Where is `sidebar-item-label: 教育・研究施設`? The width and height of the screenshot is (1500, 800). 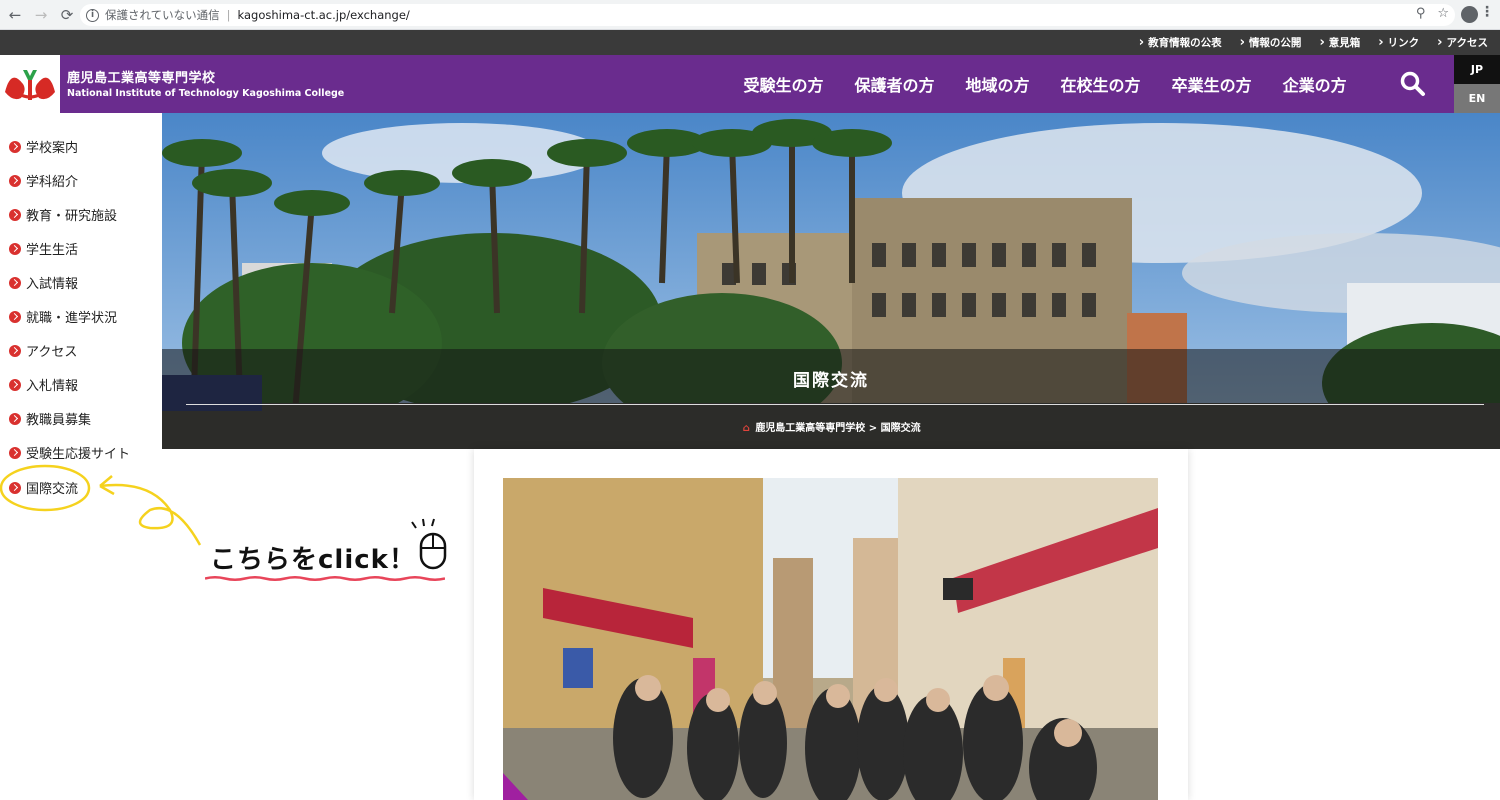
sidebar-item-label: 教育・研究施設 is located at coordinates (72, 216).